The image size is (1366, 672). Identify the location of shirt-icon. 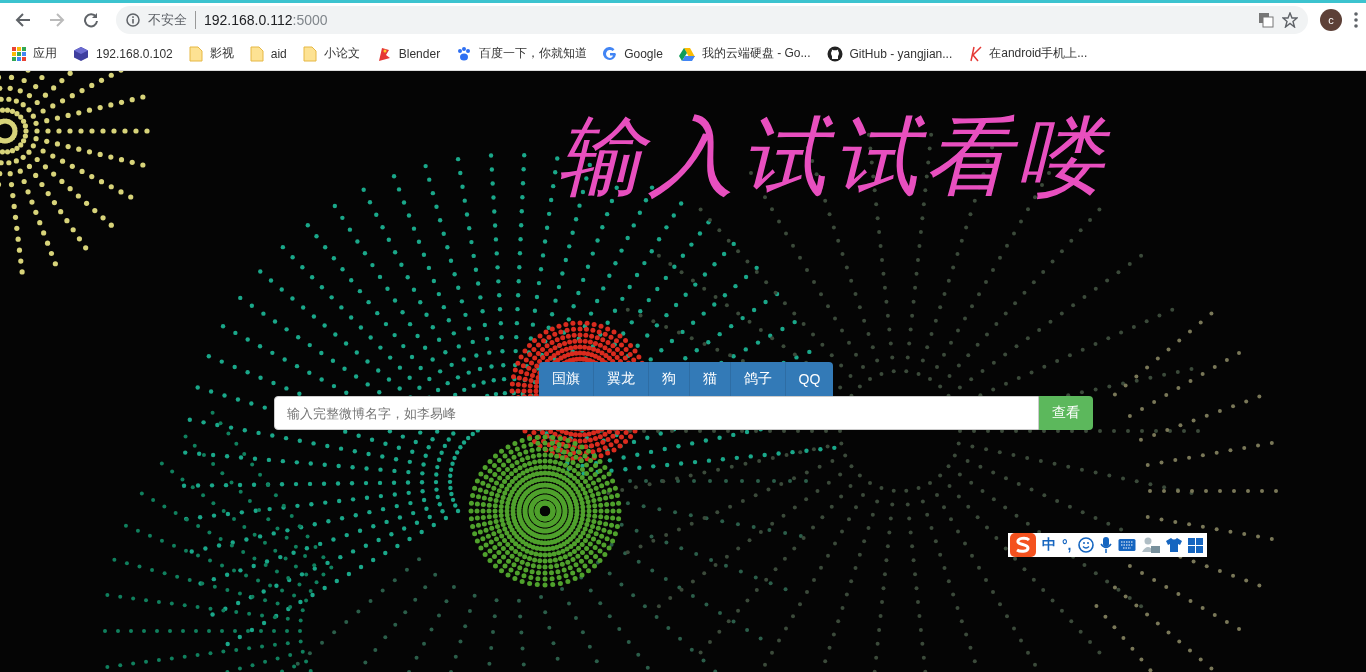
(1173, 545).